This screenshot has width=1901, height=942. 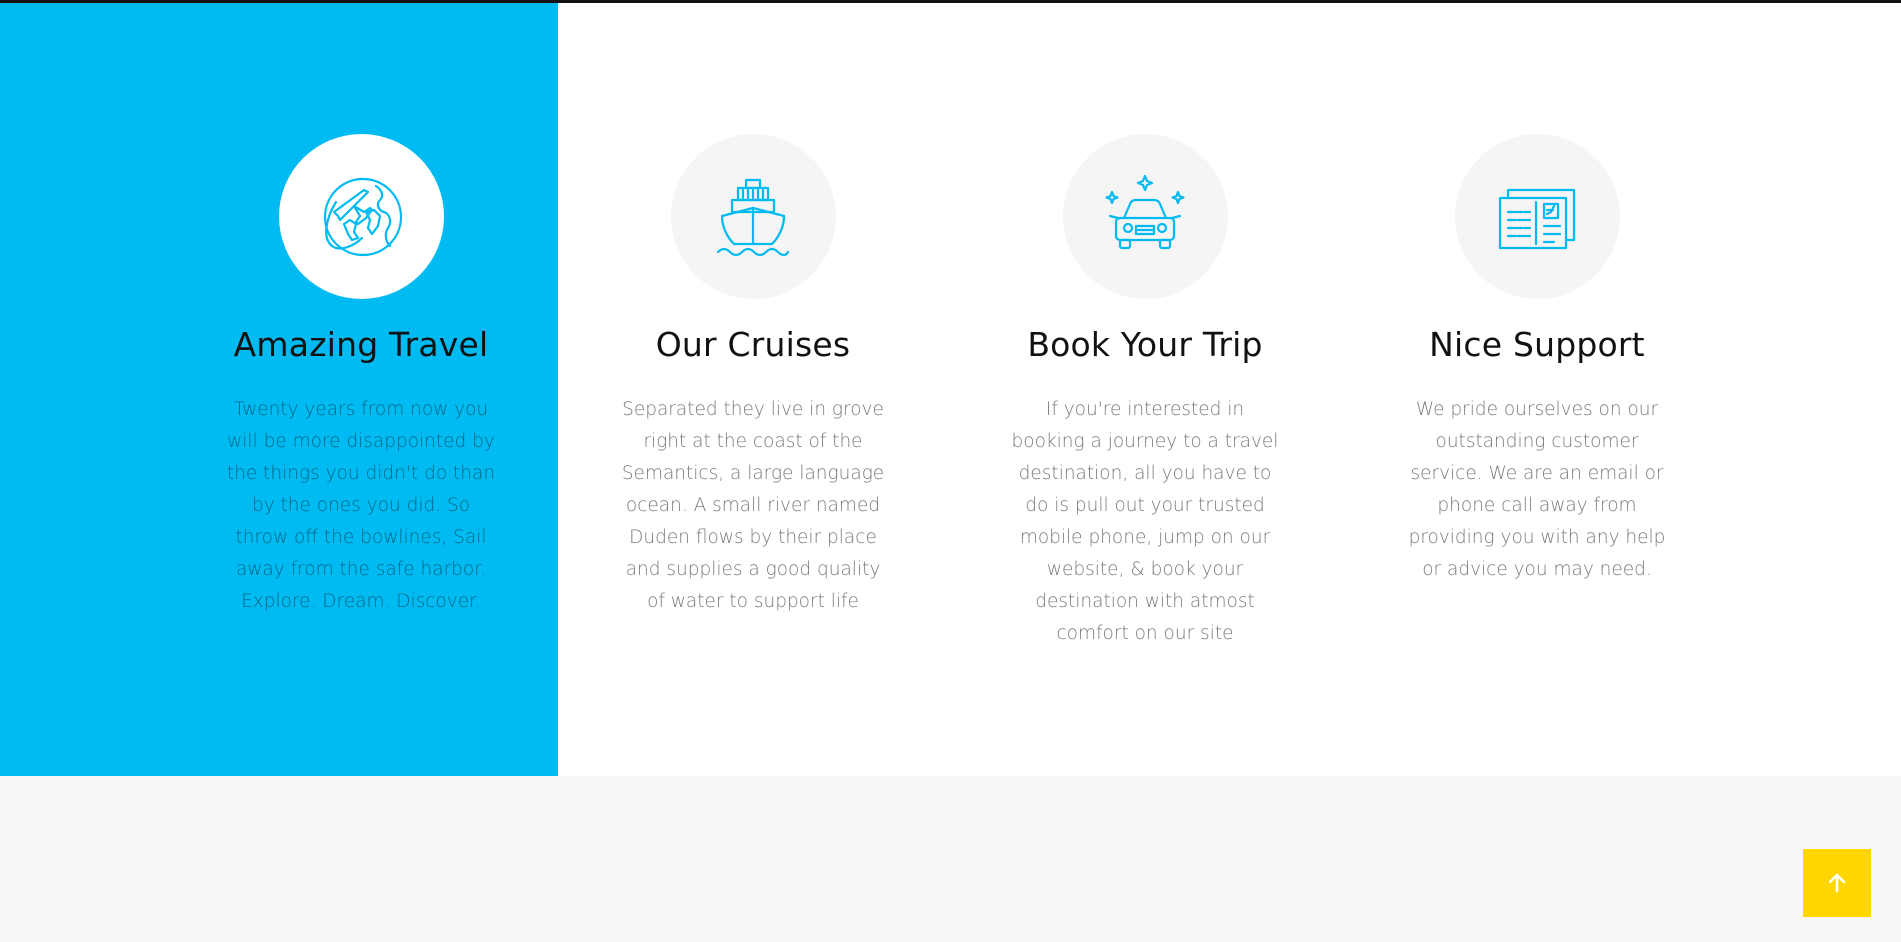 I want to click on ticket-icon, so click(x=1537, y=218).